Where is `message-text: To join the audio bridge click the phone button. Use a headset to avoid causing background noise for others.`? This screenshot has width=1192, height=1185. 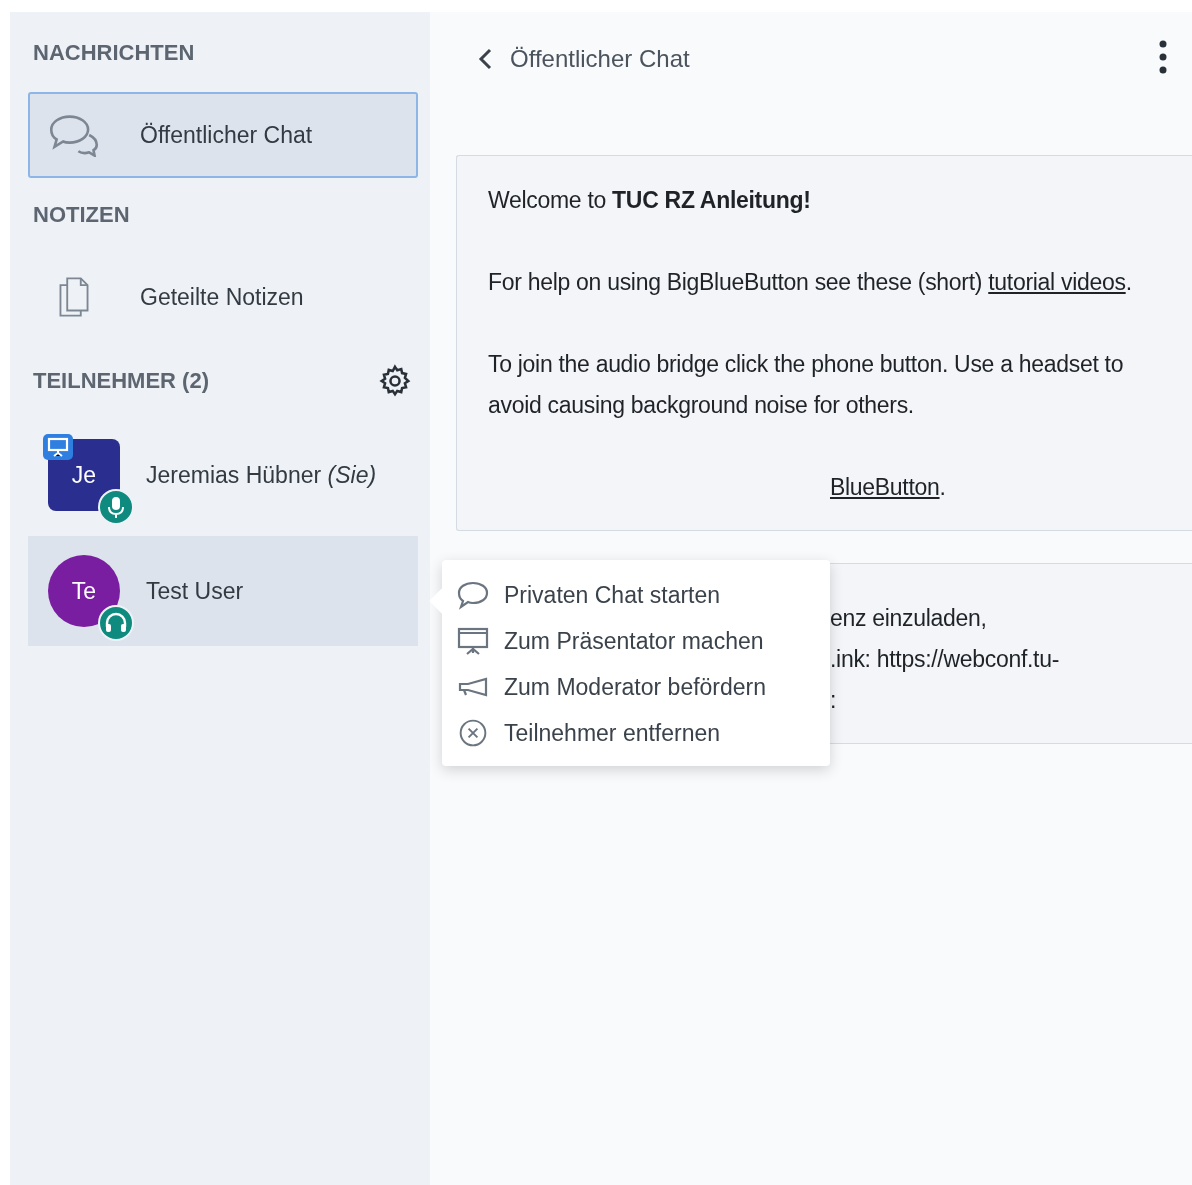
message-text: To join the audio bridge click the phone button. Use a headset to avoid causing background noise for others. is located at coordinates (806, 385).